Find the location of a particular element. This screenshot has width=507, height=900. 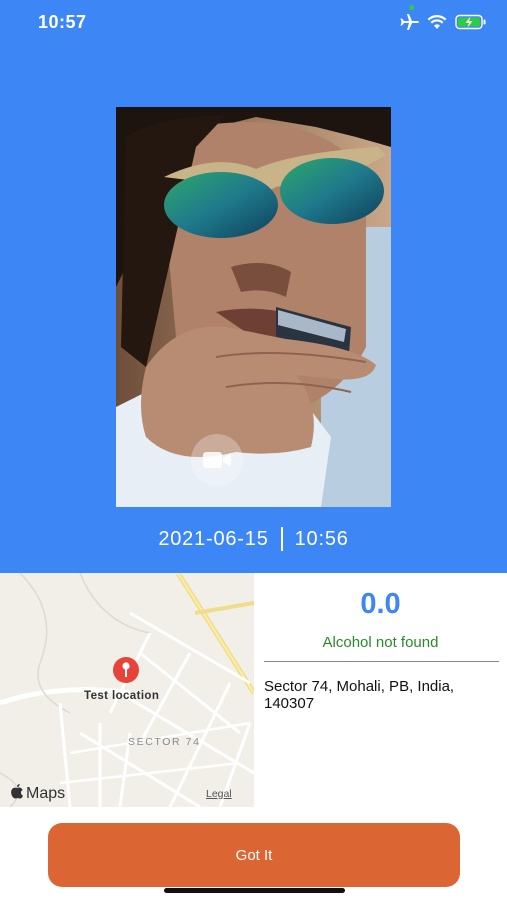

alcohol-reading-value: 0.0 is located at coordinates (380, 604).